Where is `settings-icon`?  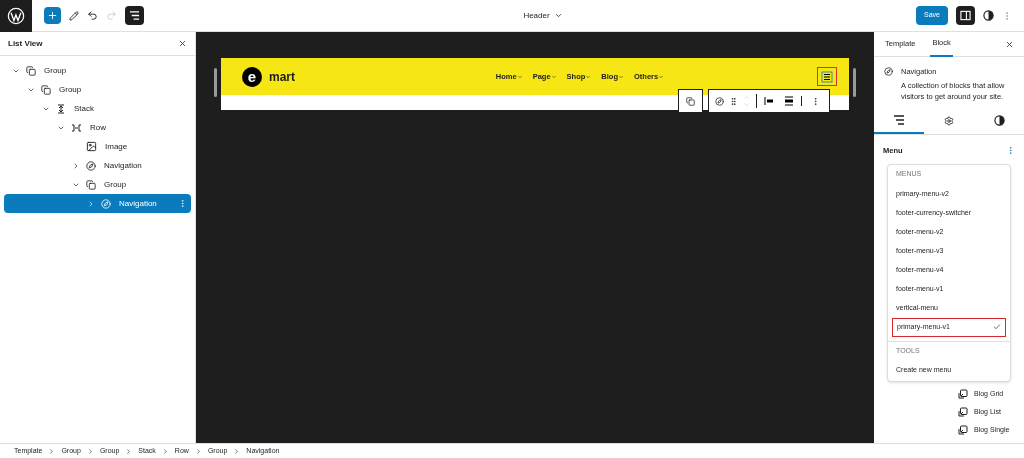 settings-icon is located at coordinates (949, 120).